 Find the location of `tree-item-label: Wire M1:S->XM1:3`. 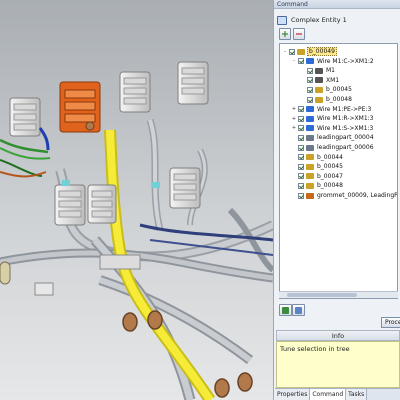

tree-item-label: Wire M1:S->XM1:3 is located at coordinates (345, 128).